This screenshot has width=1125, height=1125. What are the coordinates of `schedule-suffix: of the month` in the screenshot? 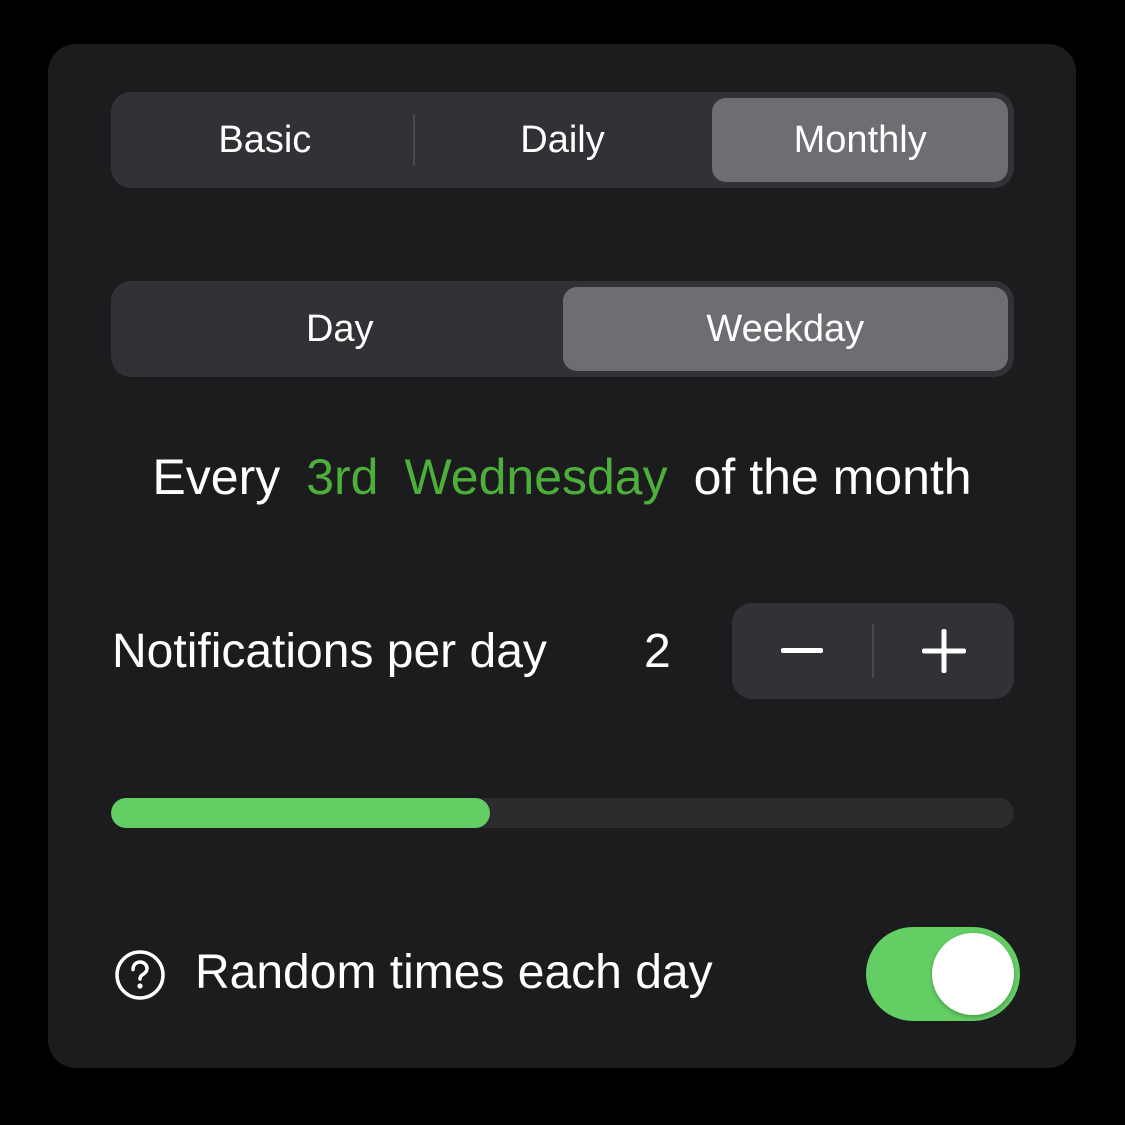 It's located at (832, 477).